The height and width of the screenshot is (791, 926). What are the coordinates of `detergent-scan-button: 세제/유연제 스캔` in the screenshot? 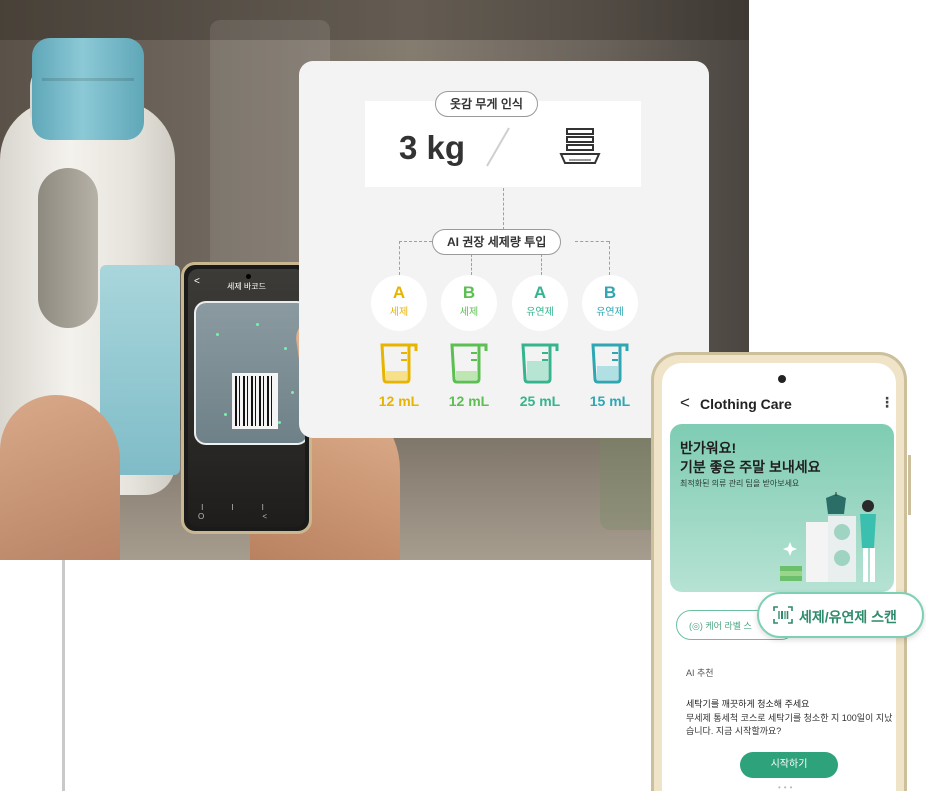 It's located at (840, 615).